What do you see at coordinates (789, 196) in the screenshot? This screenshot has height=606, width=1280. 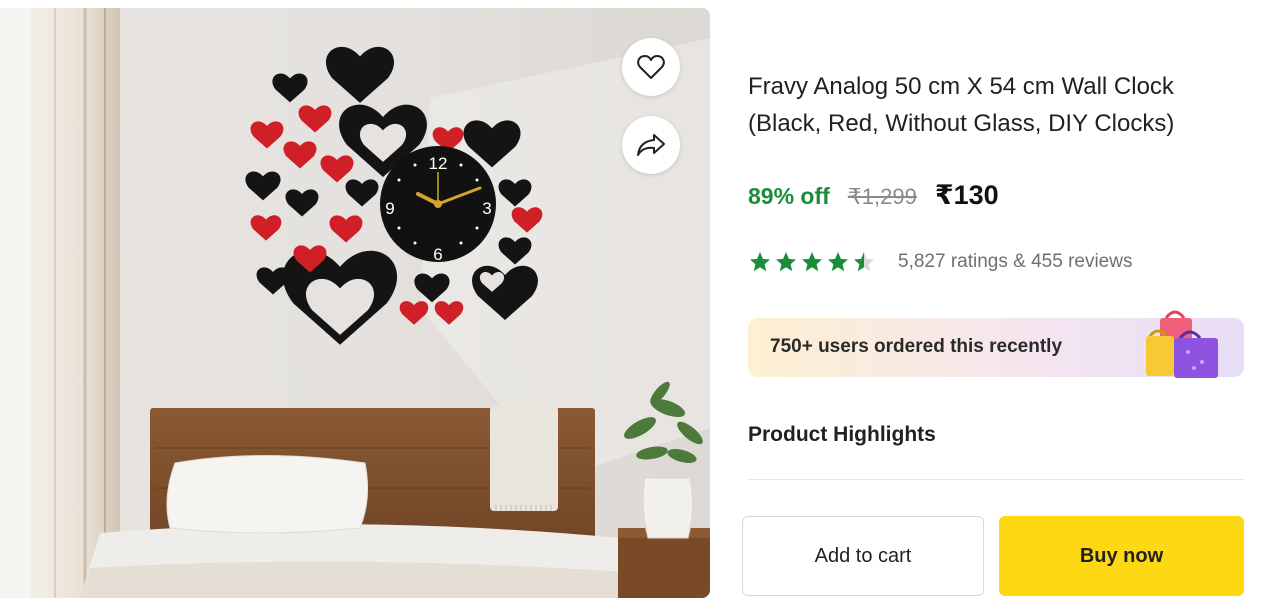 I see `discount-percent: 89% off` at bounding box center [789, 196].